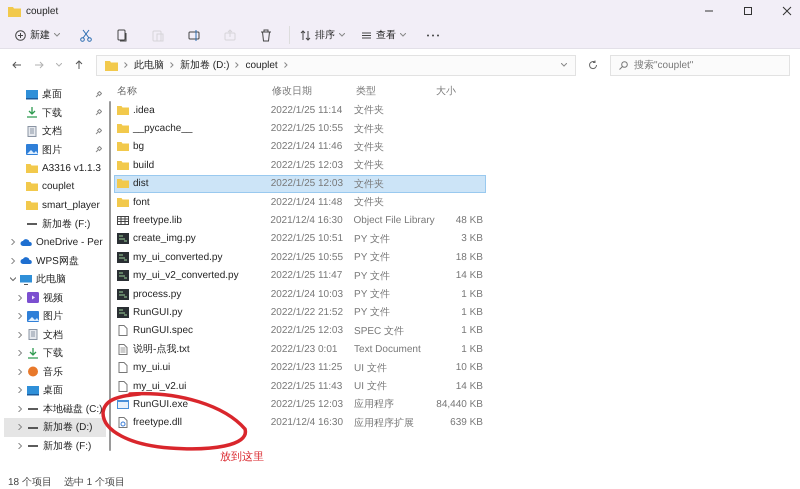  What do you see at coordinates (318, 35) in the screenshot?
I see `toolbar-button: 排序` at bounding box center [318, 35].